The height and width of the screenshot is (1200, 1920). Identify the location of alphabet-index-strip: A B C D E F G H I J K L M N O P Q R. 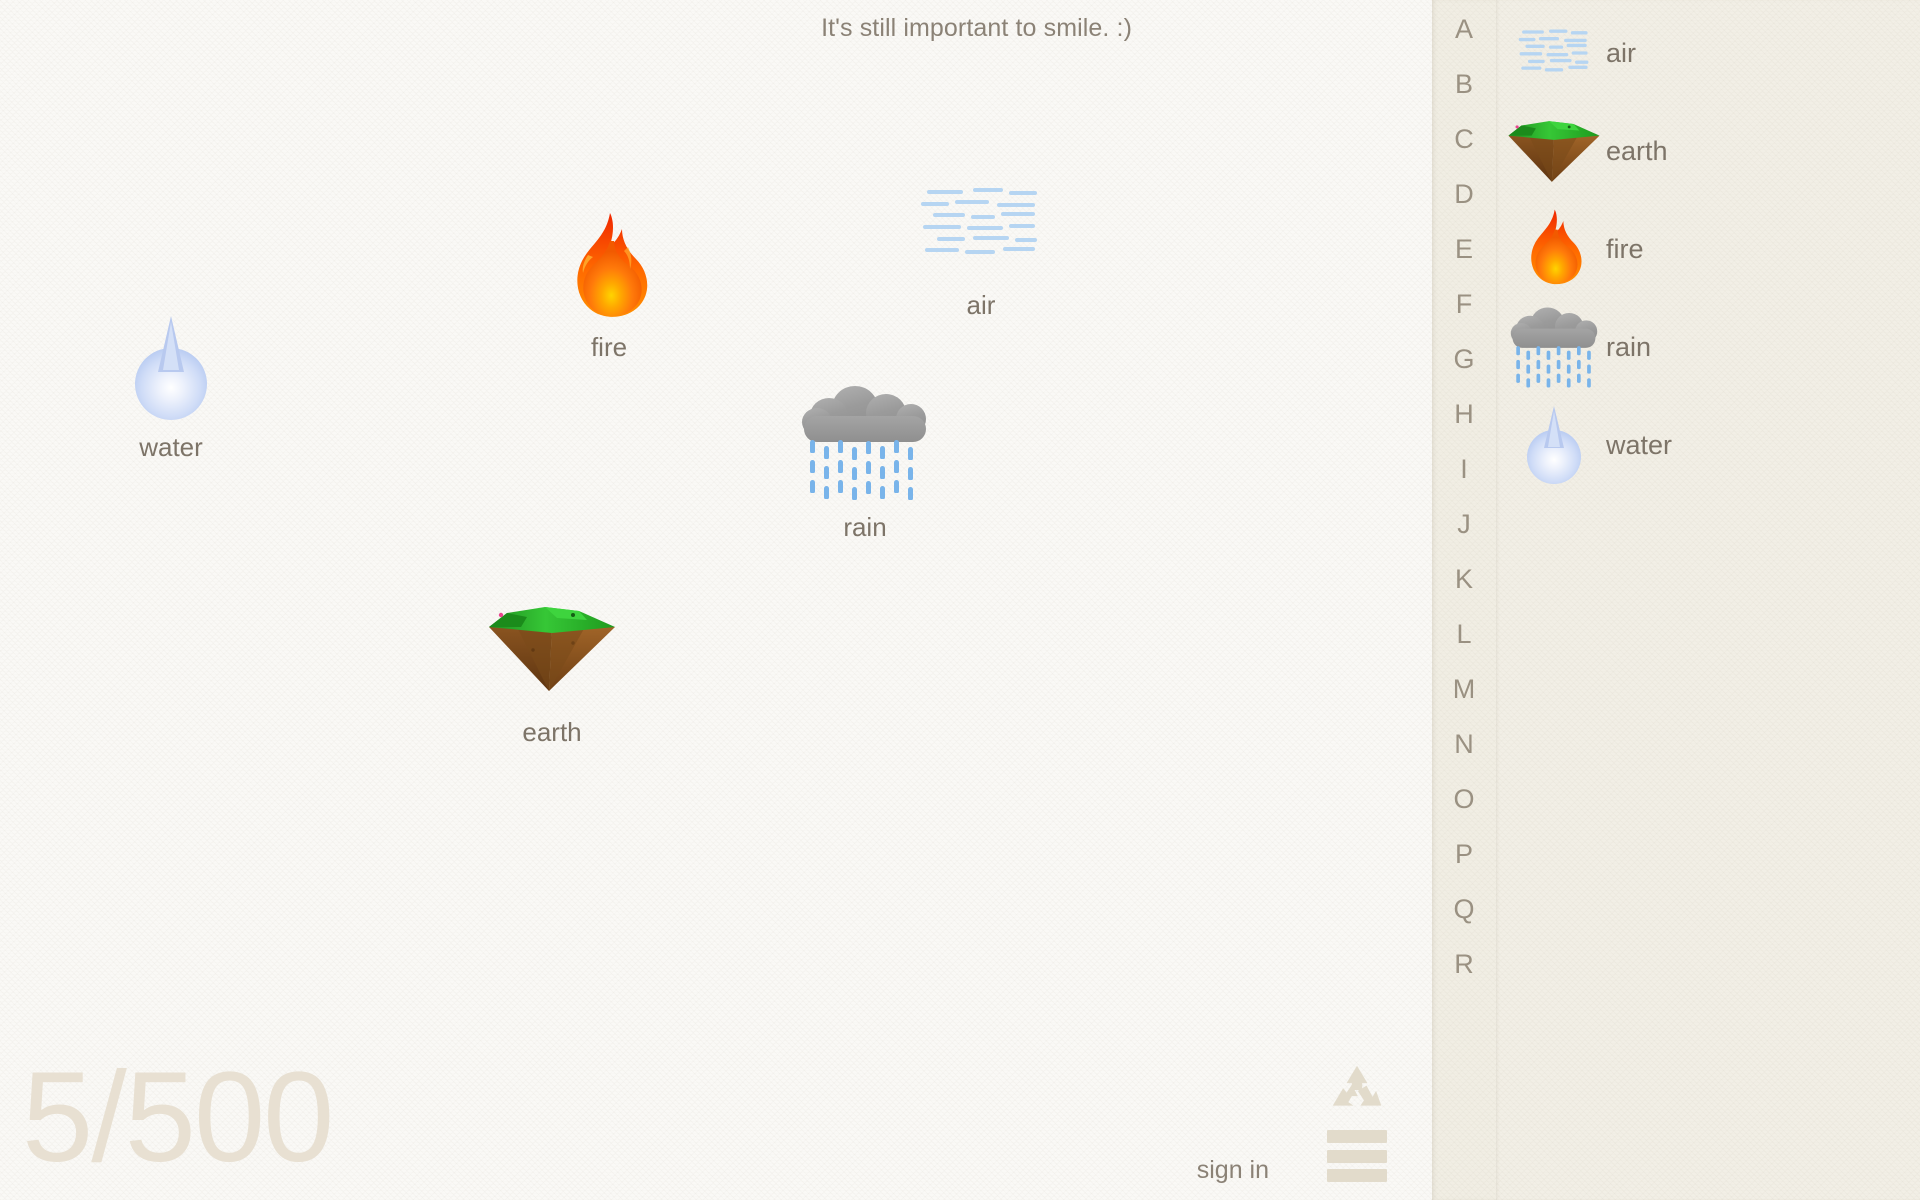
(1464, 600).